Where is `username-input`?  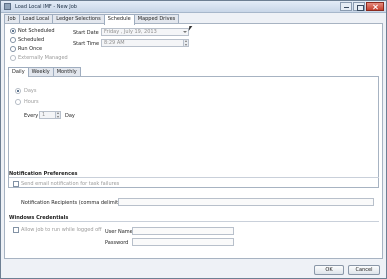
username-input is located at coordinates (183, 231).